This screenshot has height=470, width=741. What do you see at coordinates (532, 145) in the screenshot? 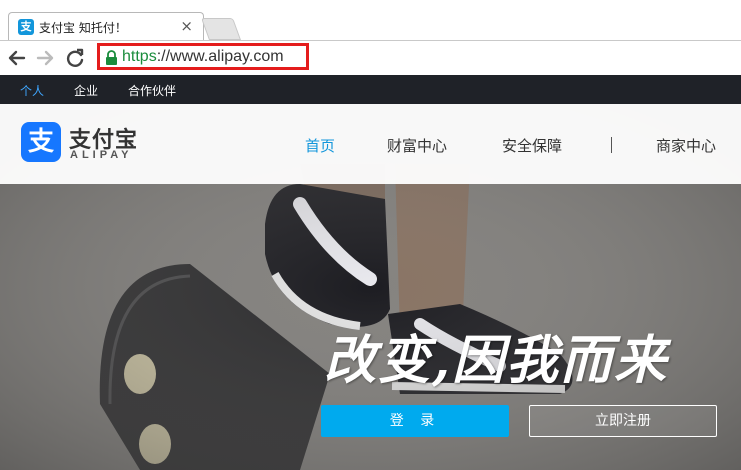
I see `nav-security: 安全保障` at bounding box center [532, 145].